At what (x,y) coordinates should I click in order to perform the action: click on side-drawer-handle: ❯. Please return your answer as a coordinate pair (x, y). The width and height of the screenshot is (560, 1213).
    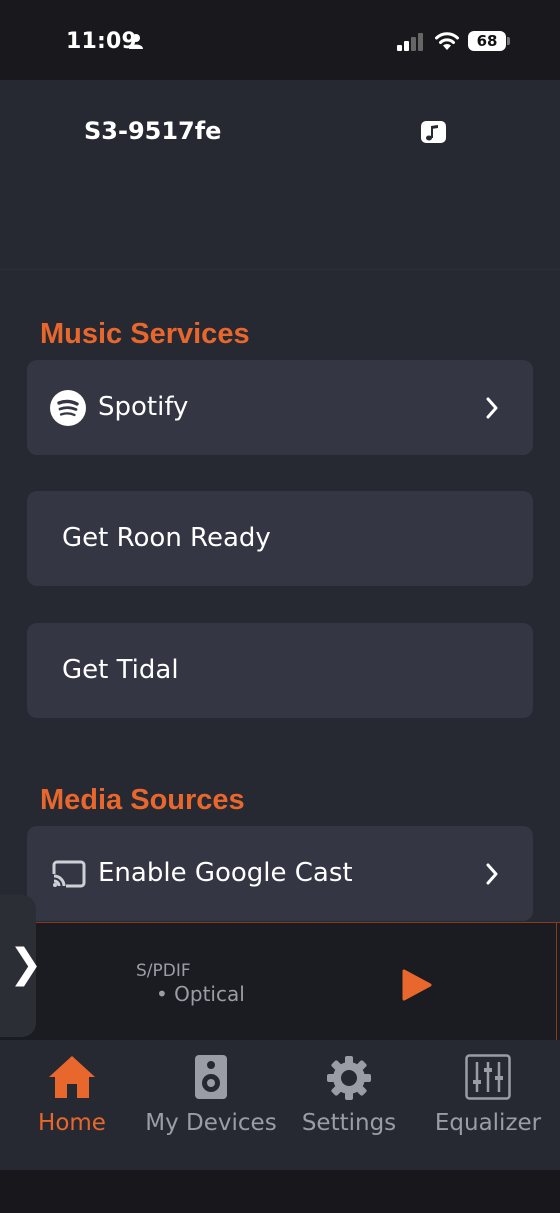
    Looking at the image, I should click on (21, 966).